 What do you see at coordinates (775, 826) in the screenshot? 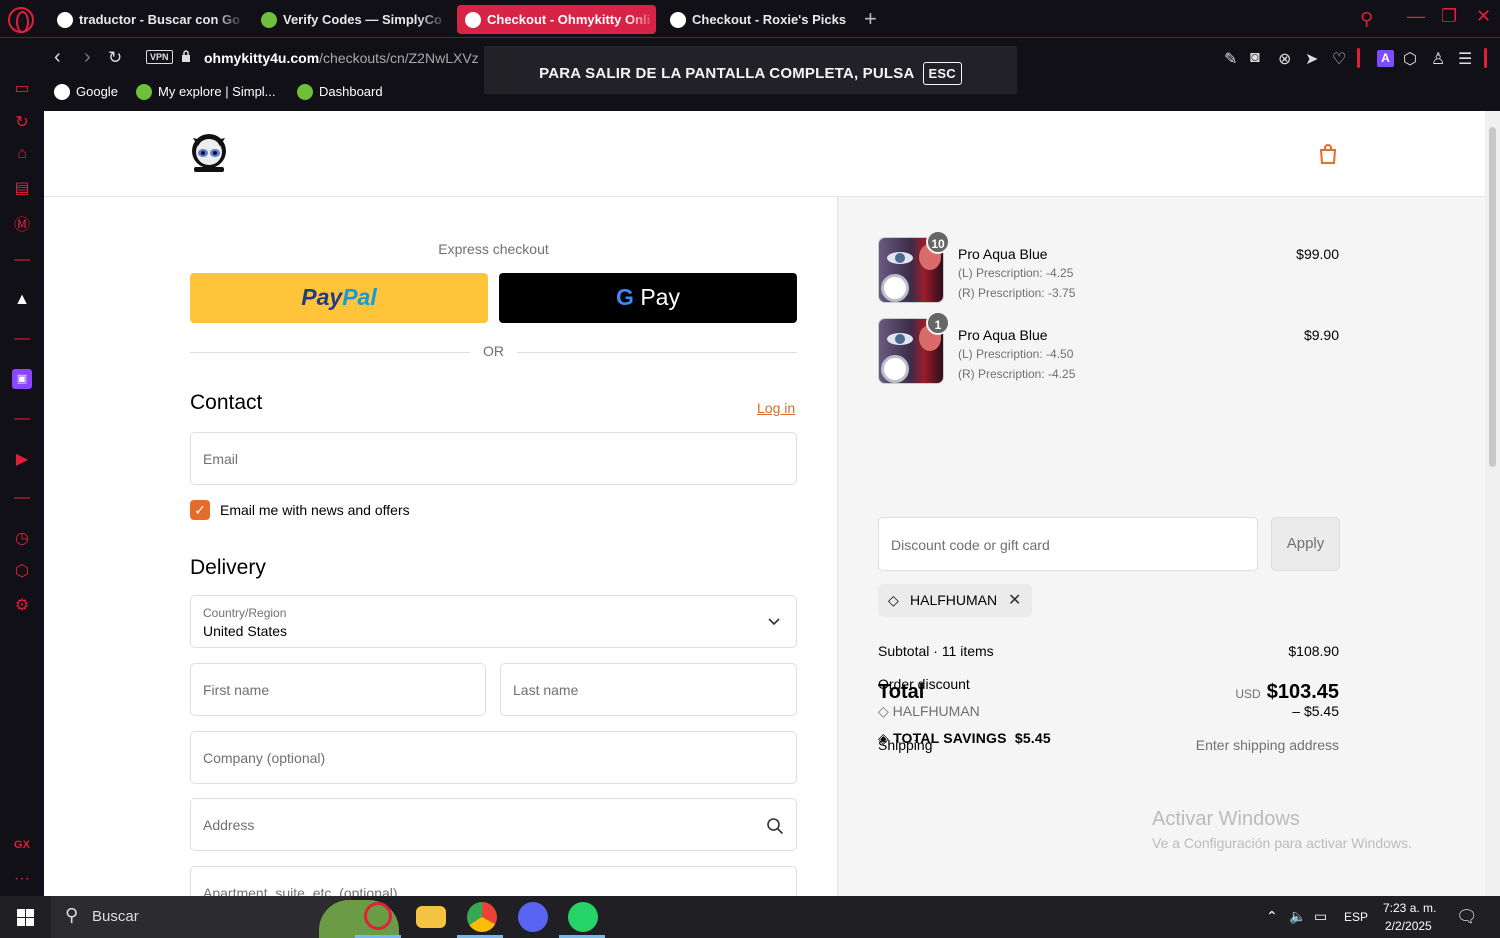
I see `search-icon` at bounding box center [775, 826].